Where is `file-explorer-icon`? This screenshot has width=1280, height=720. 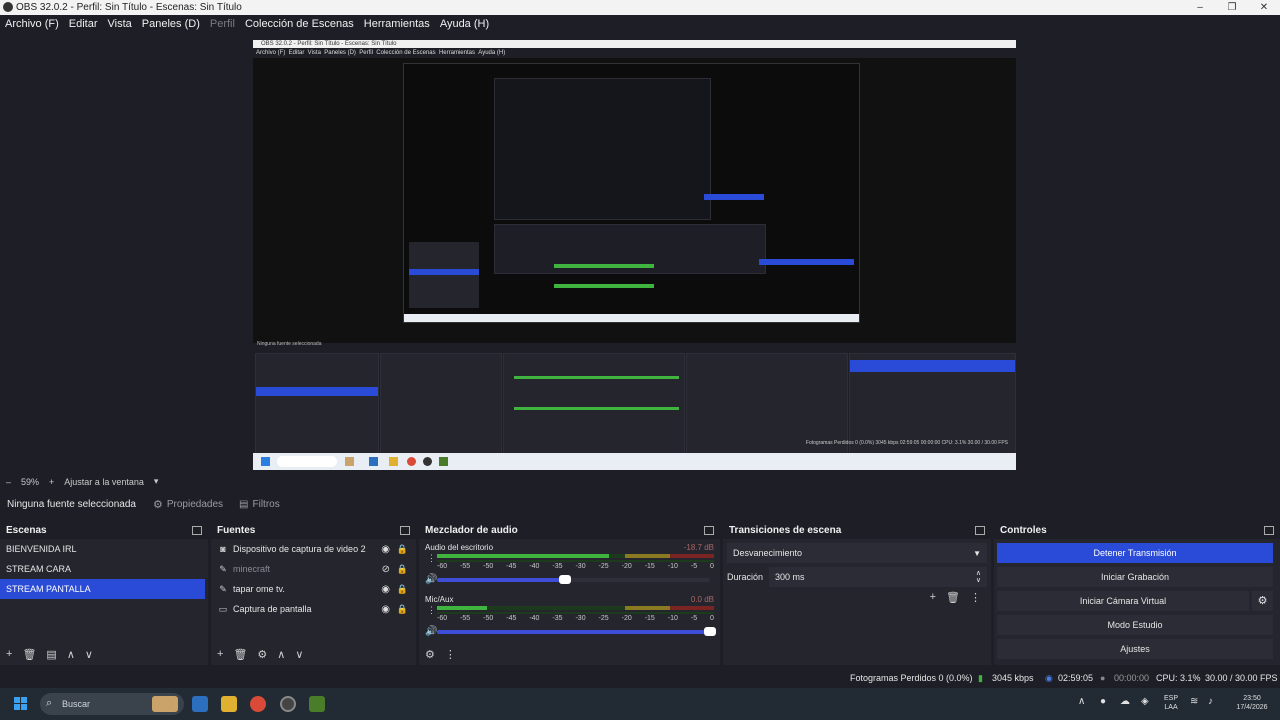
file-explorer-icon is located at coordinates (229, 704).